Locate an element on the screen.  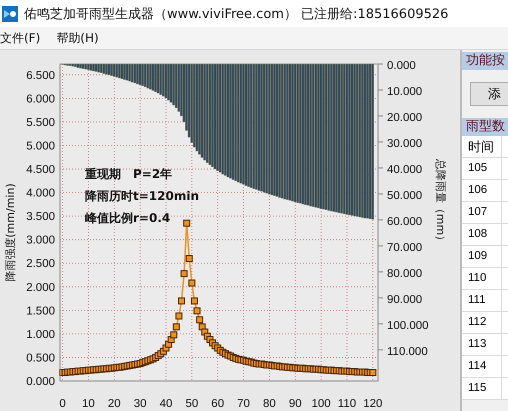
tick-label: 70 is located at coordinates (243, 404).